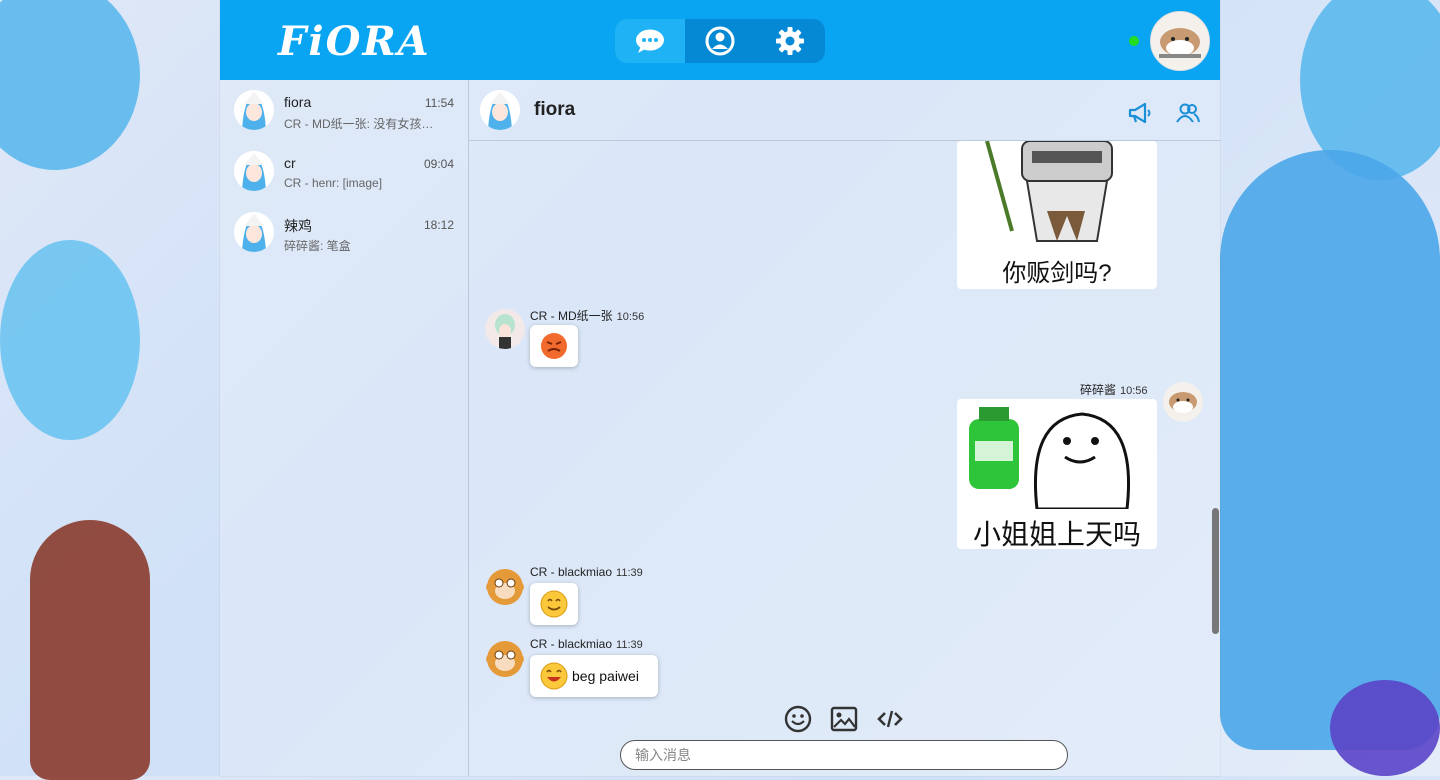 This screenshot has height=780, width=1440. I want to click on tab-chats, so click(650, 41).